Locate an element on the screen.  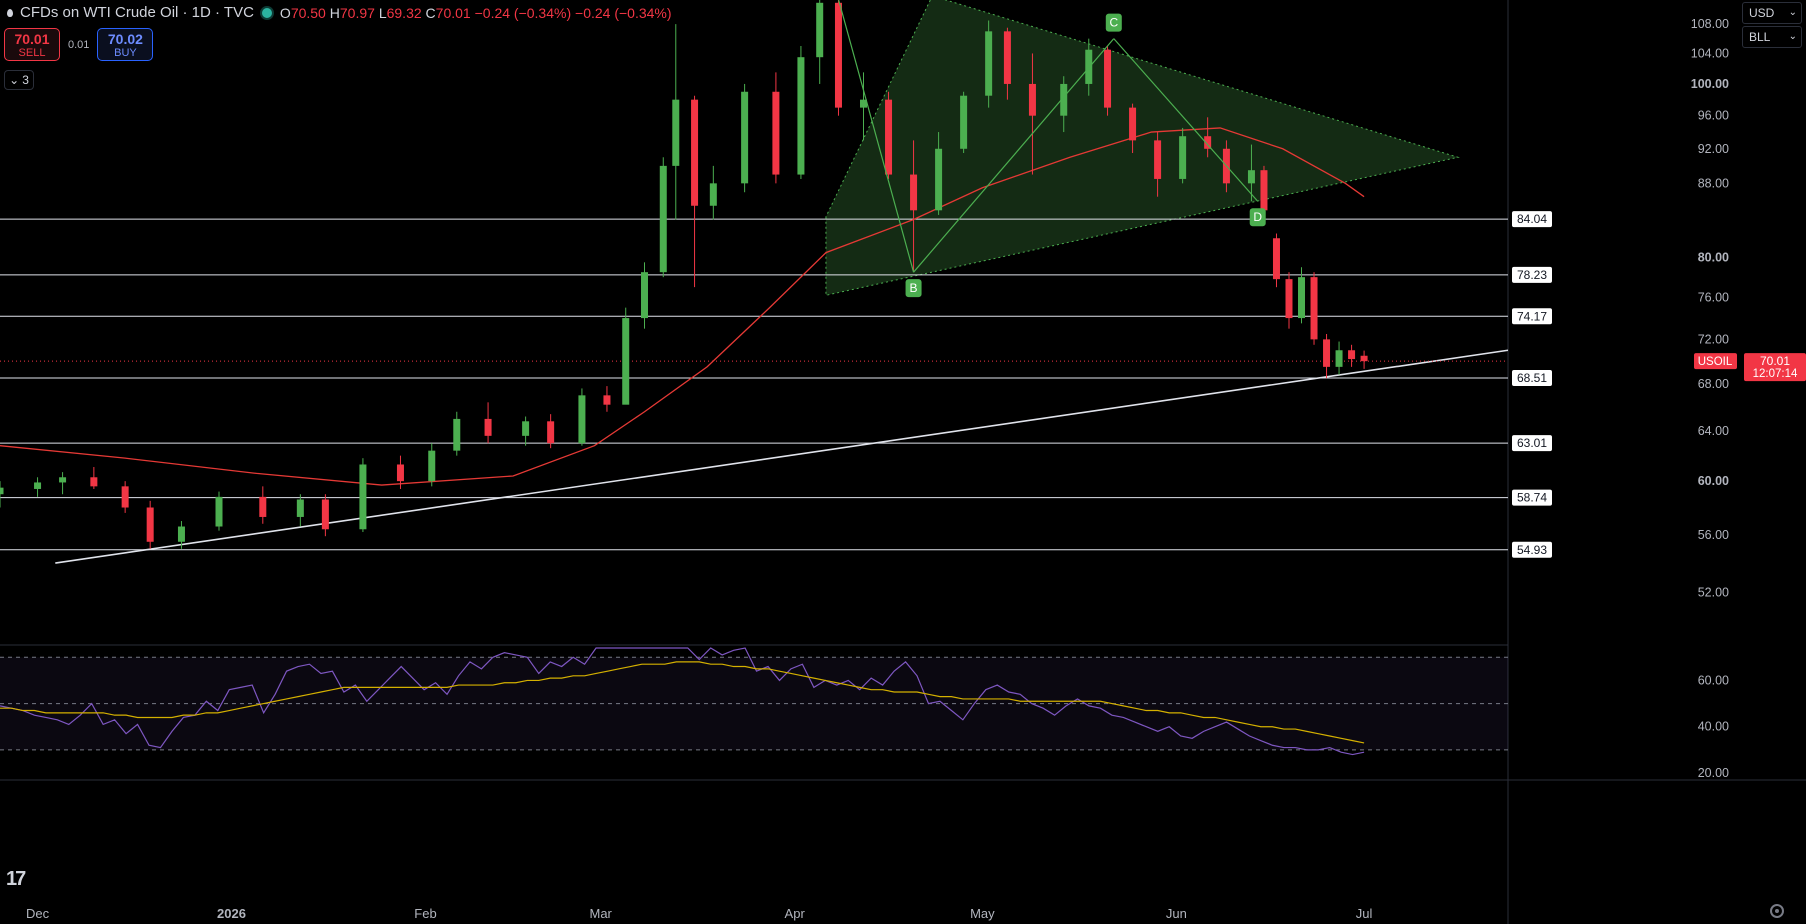
pattern-point-label: C is located at coordinates (1113, 23).